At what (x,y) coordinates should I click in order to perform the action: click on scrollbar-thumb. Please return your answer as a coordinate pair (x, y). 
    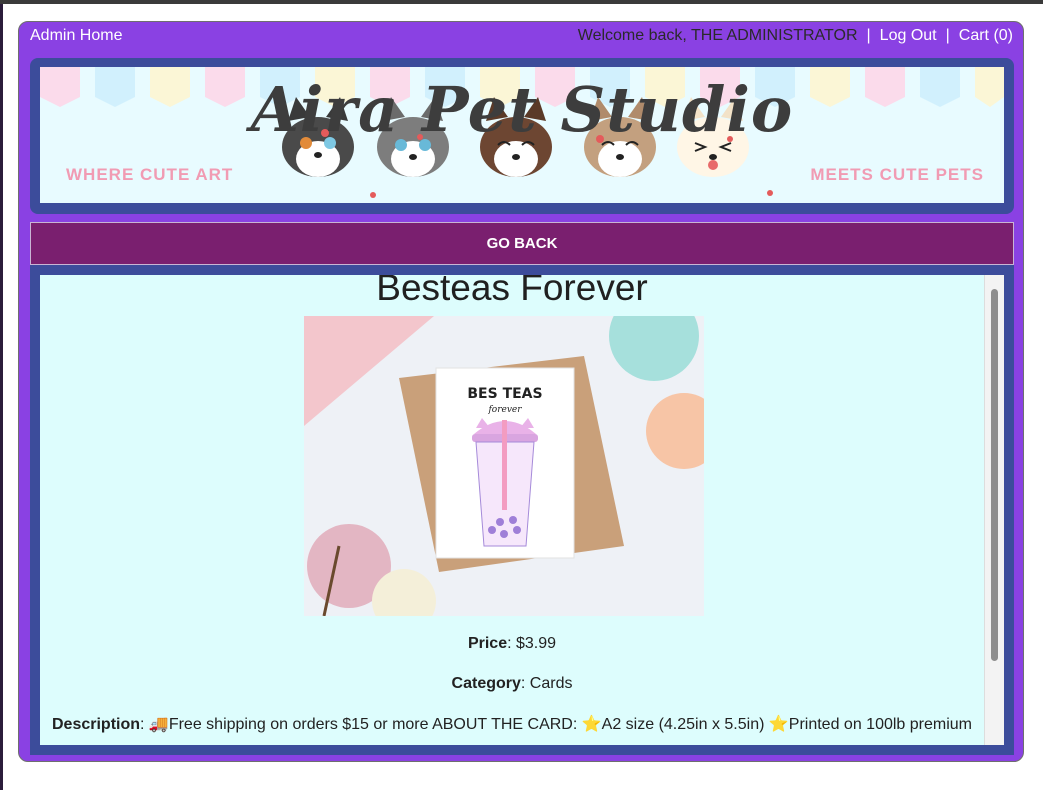
    Looking at the image, I should click on (994, 475).